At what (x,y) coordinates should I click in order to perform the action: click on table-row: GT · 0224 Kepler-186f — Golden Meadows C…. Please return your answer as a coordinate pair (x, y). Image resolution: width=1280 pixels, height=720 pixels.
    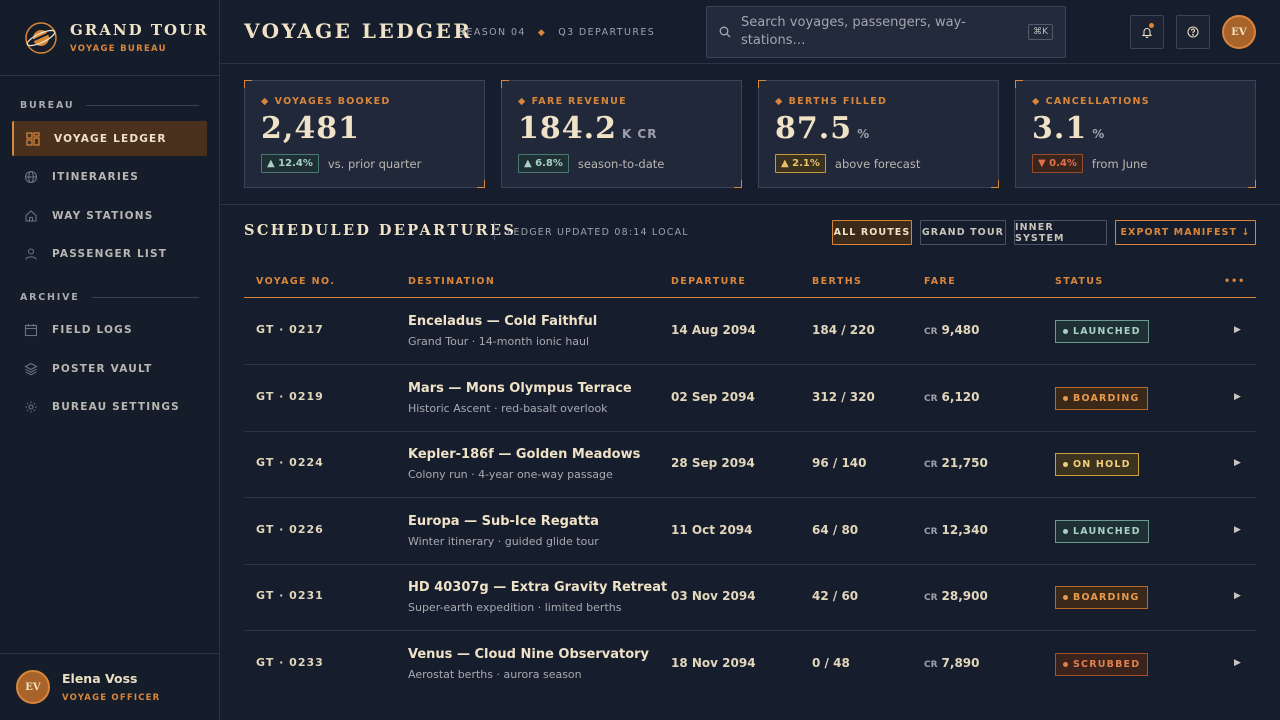
    Looking at the image, I should click on (750, 464).